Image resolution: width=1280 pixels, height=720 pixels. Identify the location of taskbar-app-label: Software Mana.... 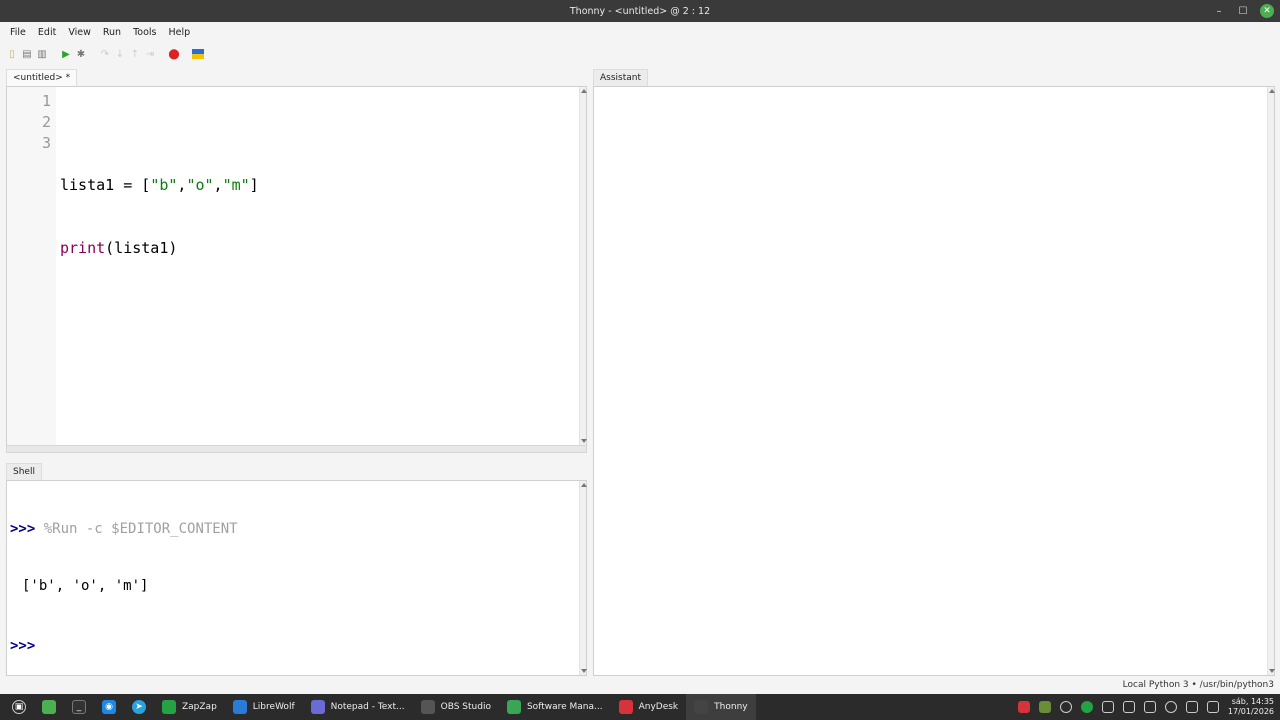
(564, 707).